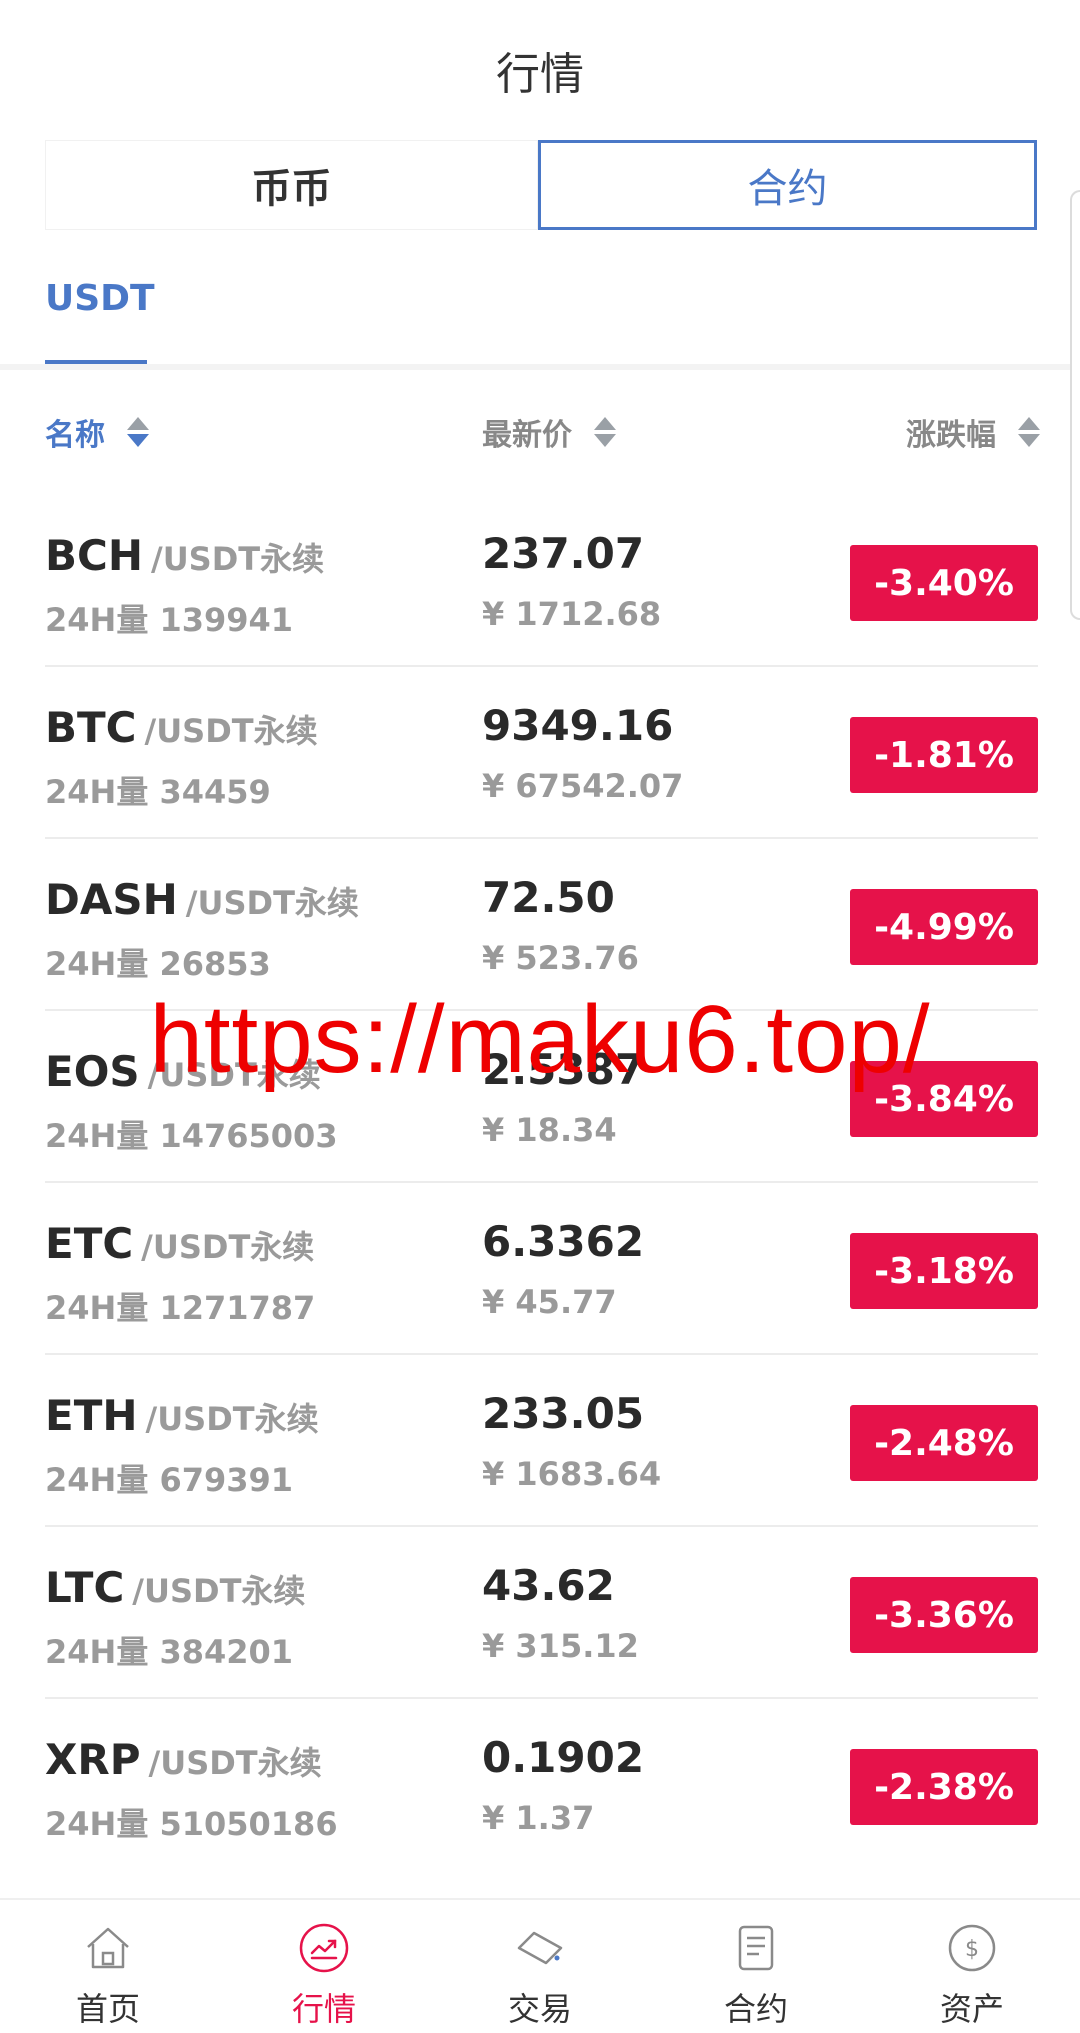 Image resolution: width=1080 pixels, height=2033 pixels. What do you see at coordinates (787, 185) in the screenshot?
I see `tab-contract: 合约` at bounding box center [787, 185].